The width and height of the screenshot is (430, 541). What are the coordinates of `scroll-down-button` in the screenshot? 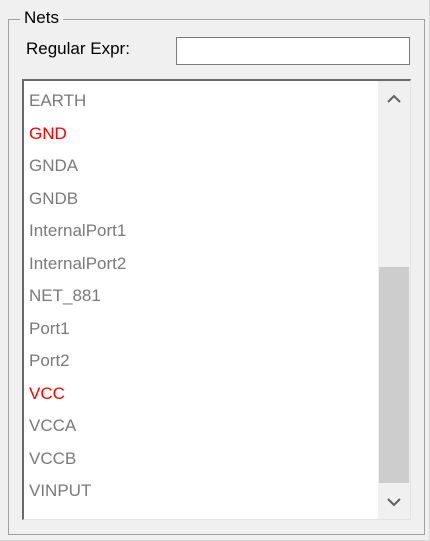 It's located at (394, 502).